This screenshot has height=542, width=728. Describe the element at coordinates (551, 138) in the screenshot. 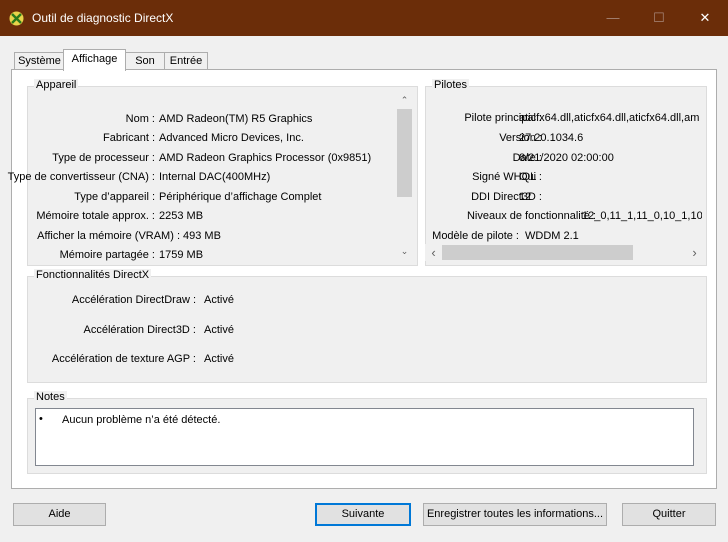

I see `driver-version-value: 27.20.1034.6` at that location.